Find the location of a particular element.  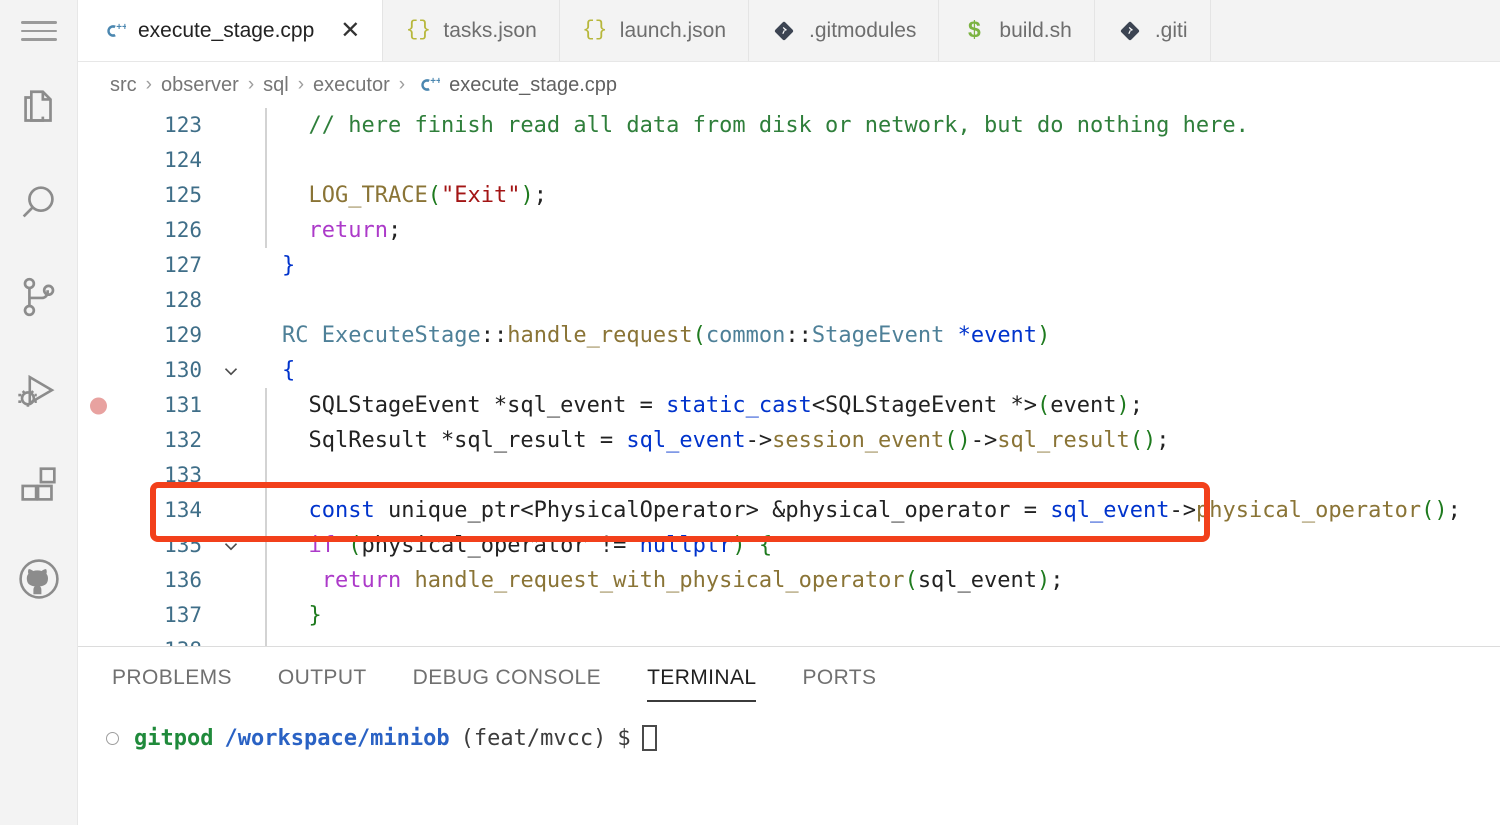

panel-tab-ports: PORTS is located at coordinates (839, 677).